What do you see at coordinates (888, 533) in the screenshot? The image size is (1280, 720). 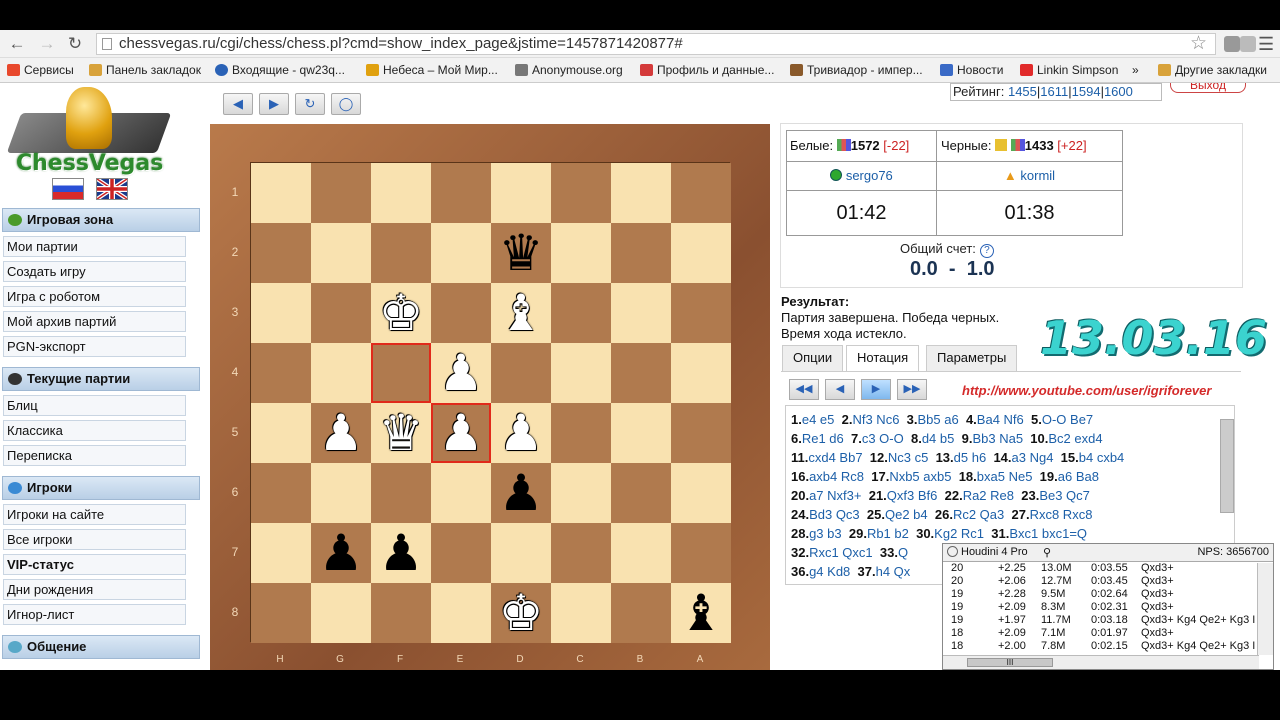 I see `move-text: Rb1 b2` at bounding box center [888, 533].